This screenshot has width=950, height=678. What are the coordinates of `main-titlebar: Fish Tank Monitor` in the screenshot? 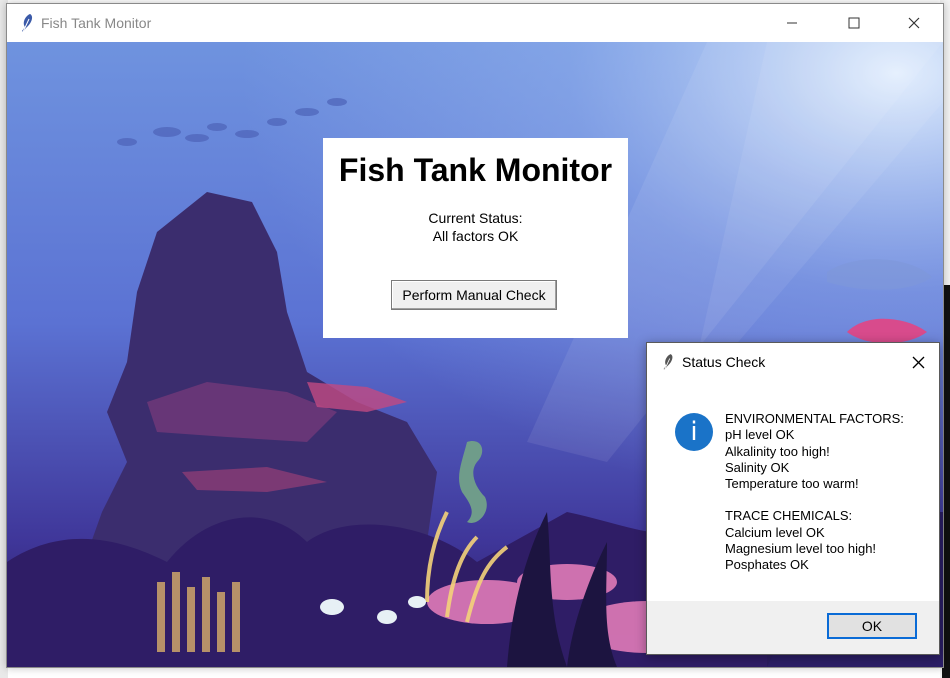 It's located at (475, 23).